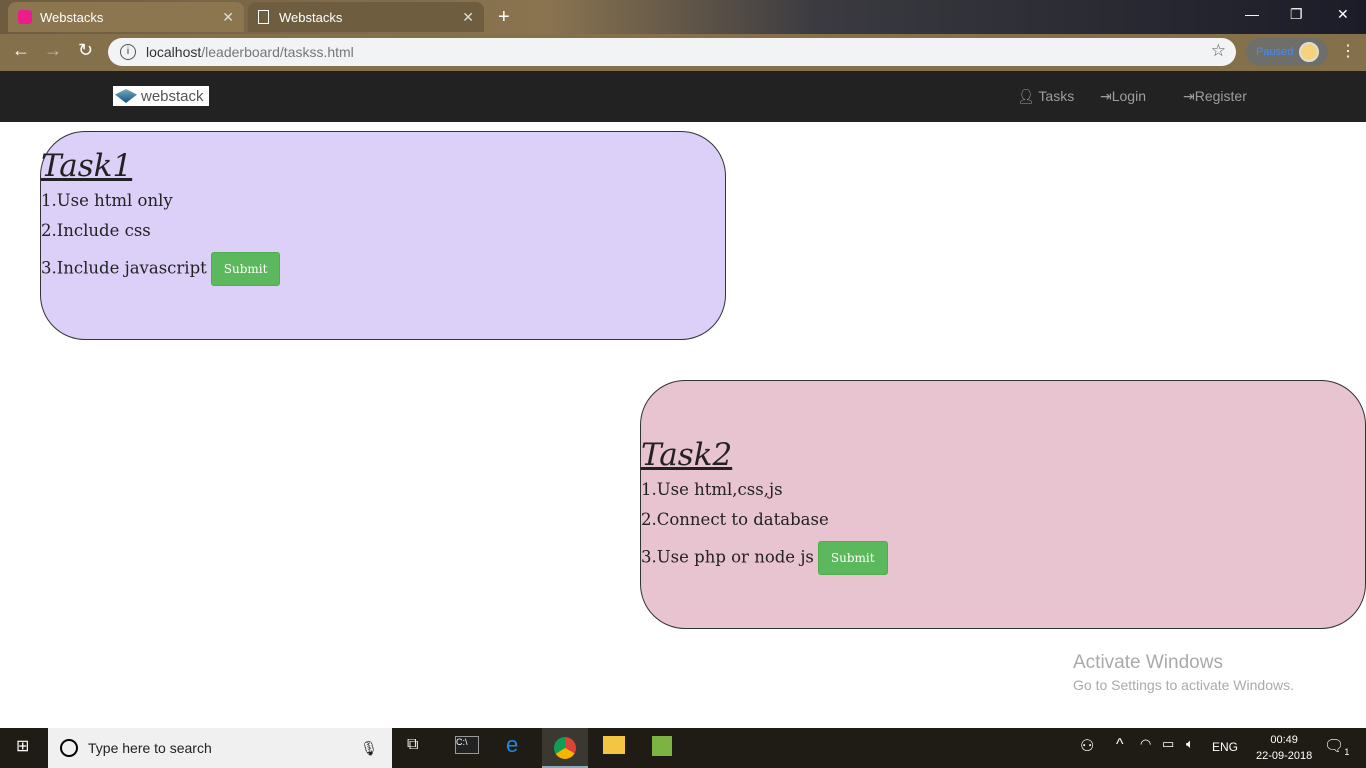 Image resolution: width=1366 pixels, height=768 pixels. What do you see at coordinates (383, 269) in the screenshot?
I see `task-item-row: 3.Include javascript Submit` at bounding box center [383, 269].